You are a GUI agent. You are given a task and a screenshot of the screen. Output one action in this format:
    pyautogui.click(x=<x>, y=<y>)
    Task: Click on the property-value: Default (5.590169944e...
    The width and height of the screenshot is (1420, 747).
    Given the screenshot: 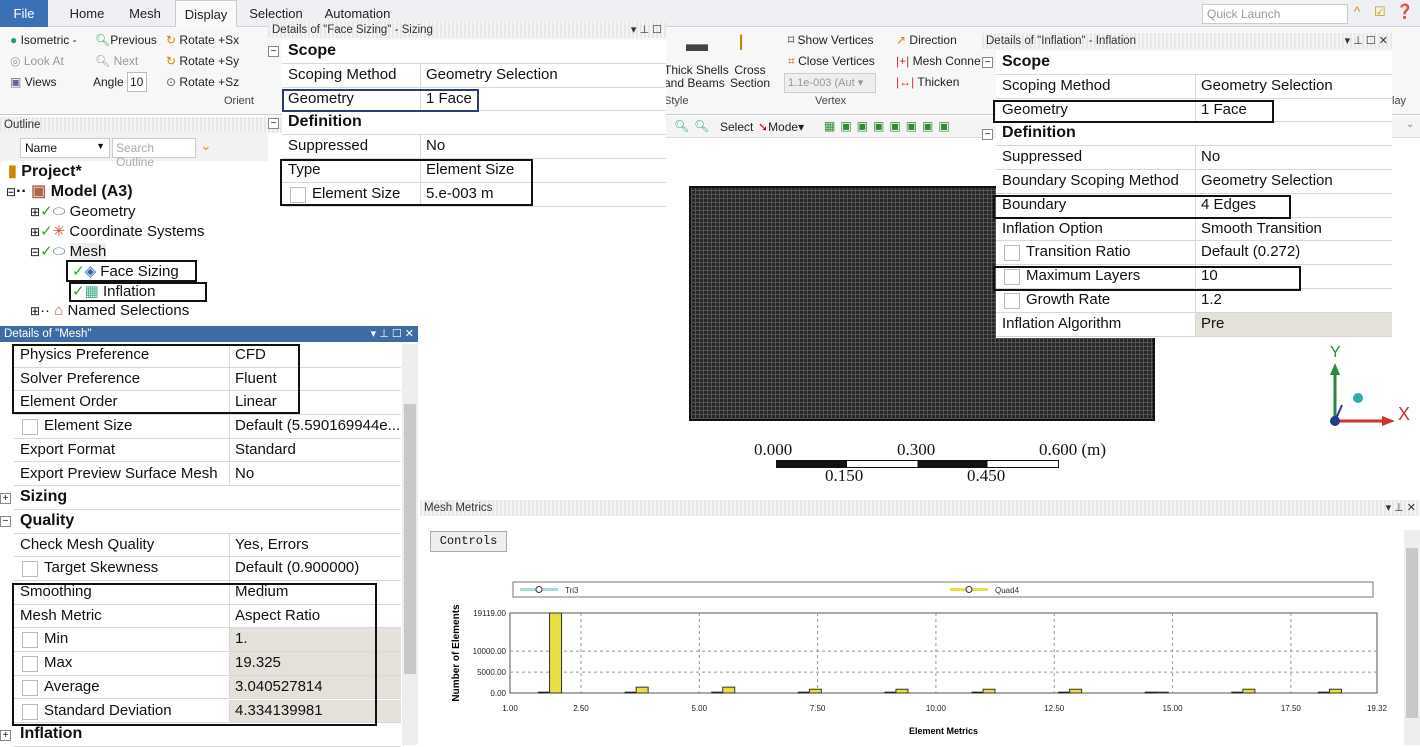 What is the action you would take?
    pyautogui.click(x=315, y=426)
    